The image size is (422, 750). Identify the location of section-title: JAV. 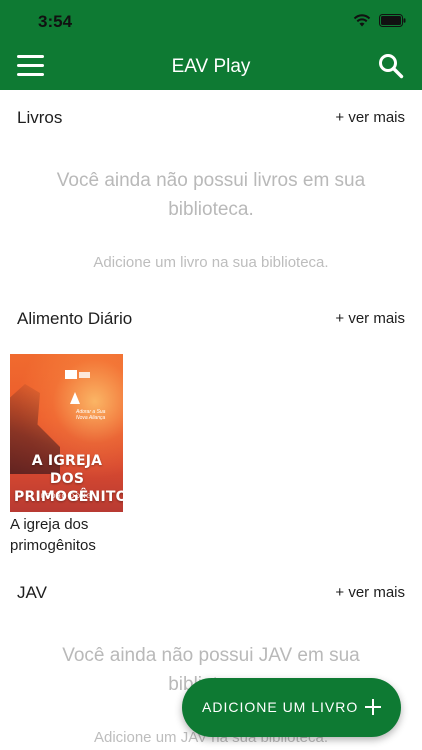
(32, 592).